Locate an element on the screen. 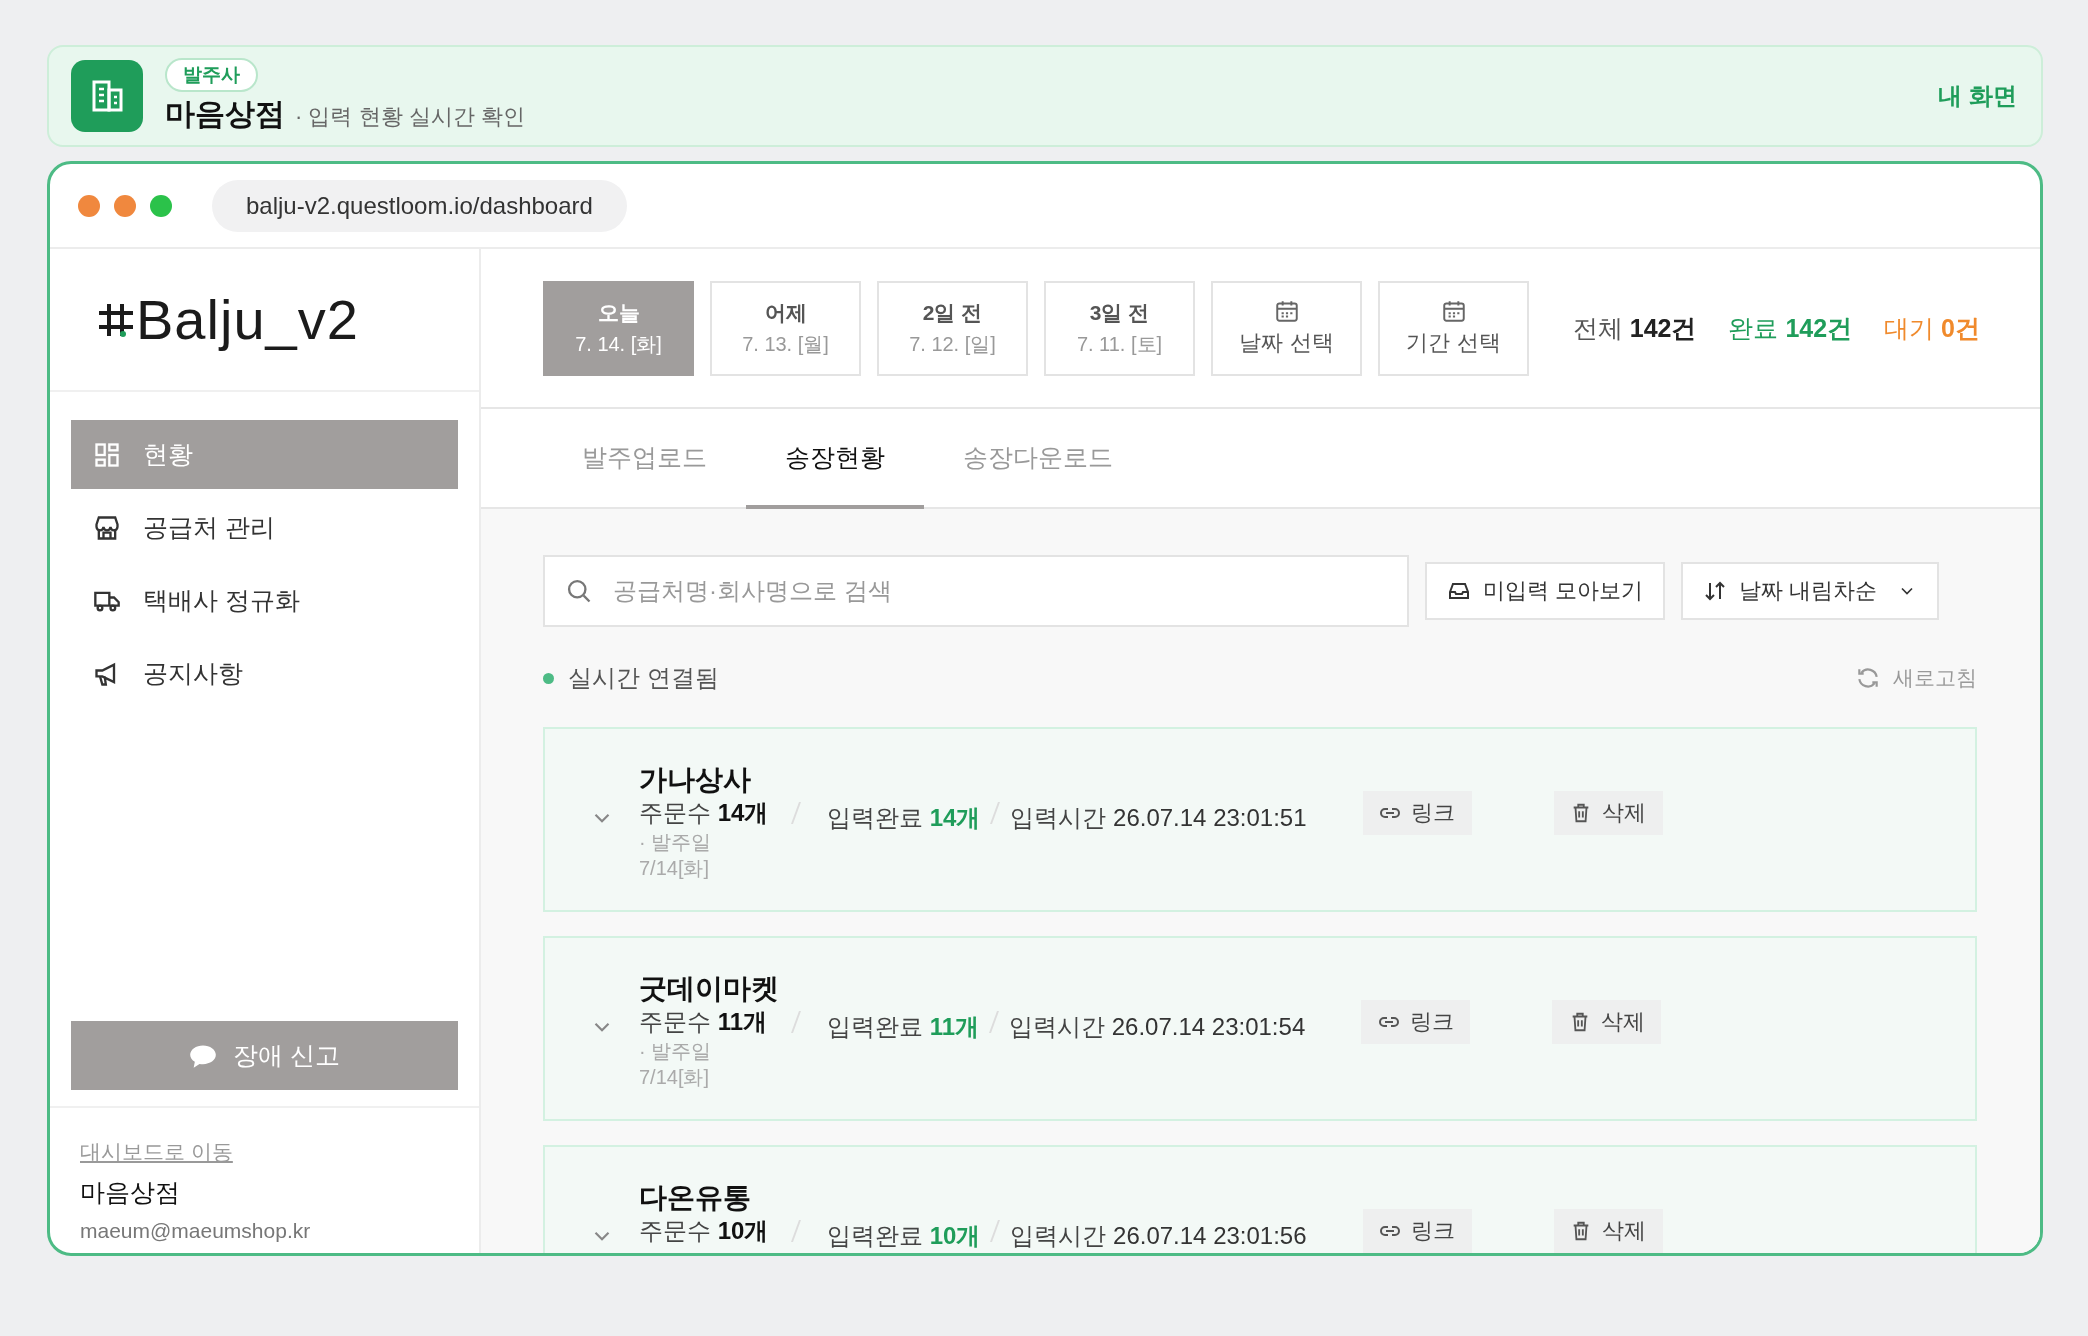 The image size is (2088, 1336). order-count: 주문수 14개 is located at coordinates (704, 813).